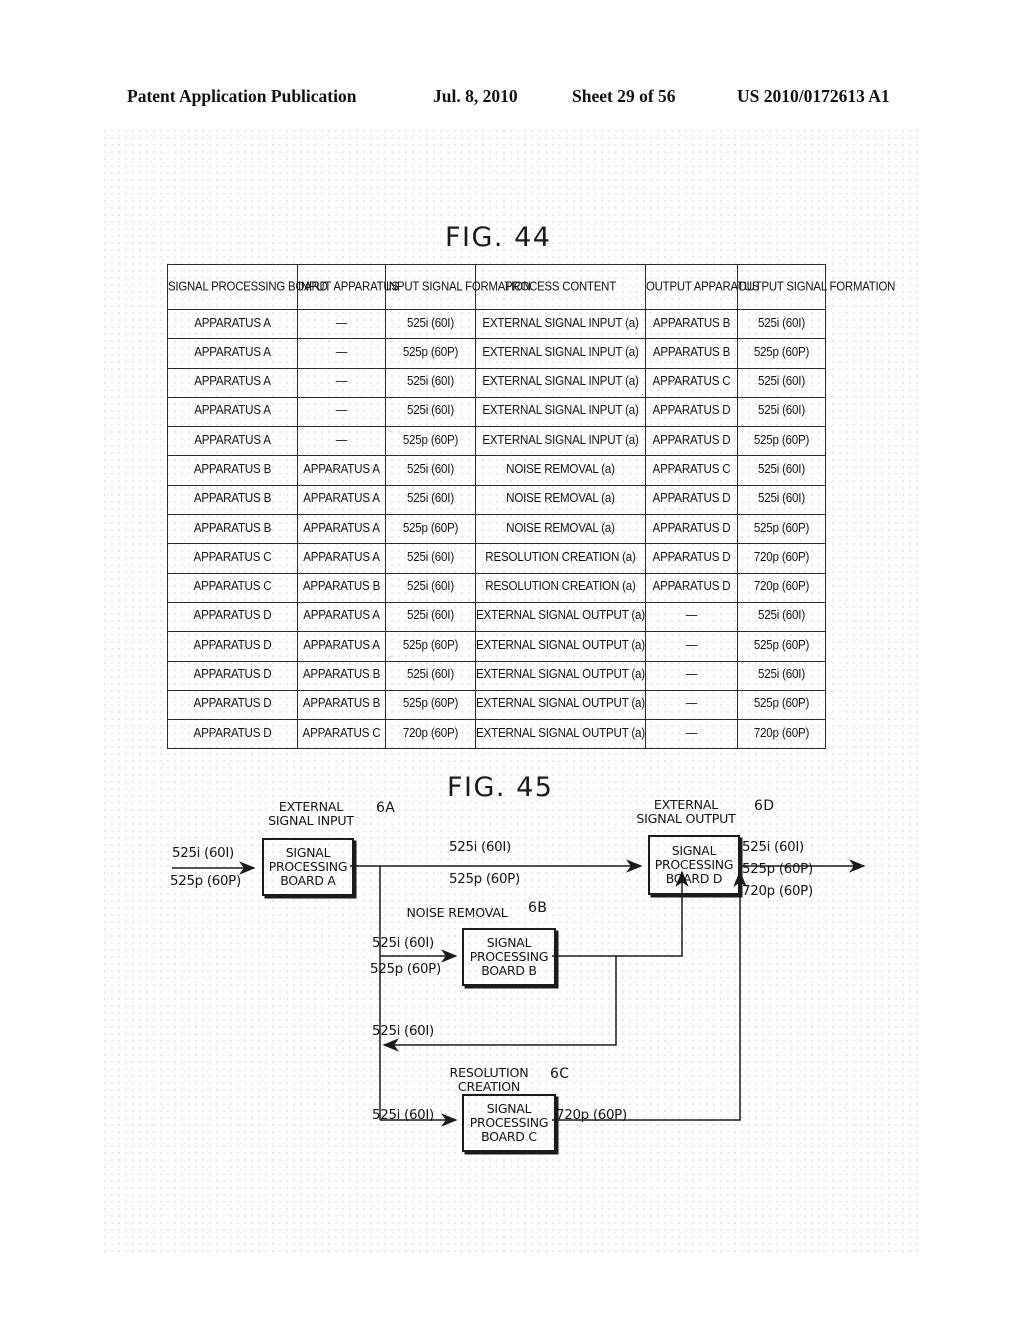 The height and width of the screenshot is (1320, 1024). I want to click on board-d-line3: BOARD D, so click(694, 878).